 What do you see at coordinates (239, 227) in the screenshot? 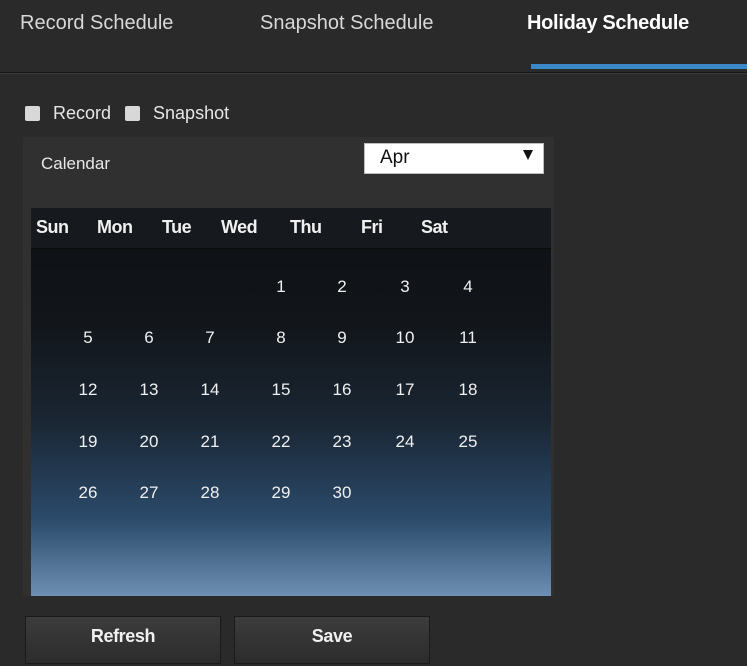
I see `weekday-wed: Wed` at bounding box center [239, 227].